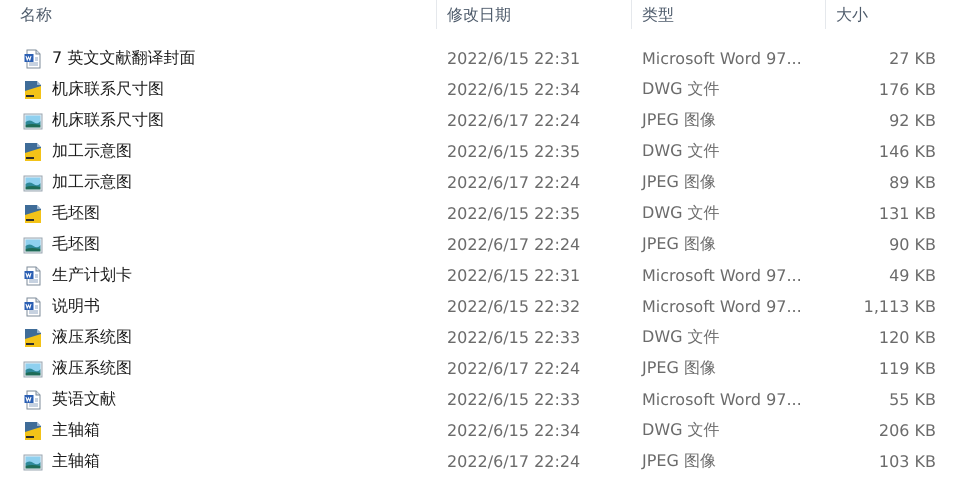  I want to click on file-size: 119 KB, so click(907, 368).